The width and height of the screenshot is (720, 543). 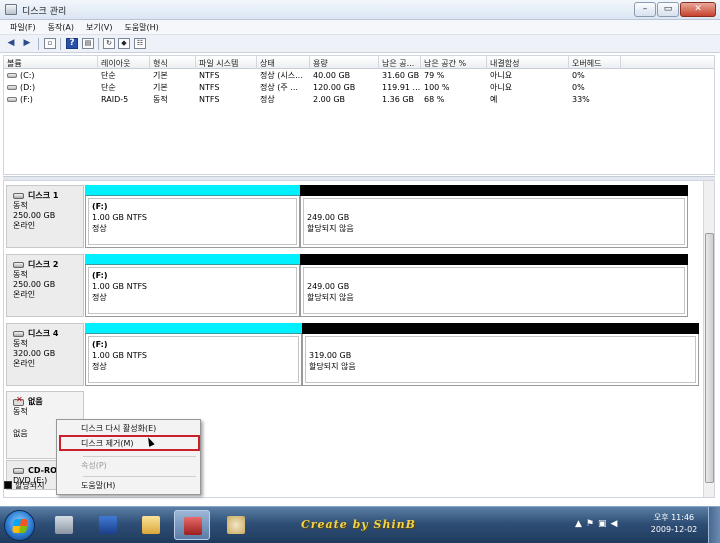 I want to click on menu-item-properties: 속성(P), so click(x=94, y=465).